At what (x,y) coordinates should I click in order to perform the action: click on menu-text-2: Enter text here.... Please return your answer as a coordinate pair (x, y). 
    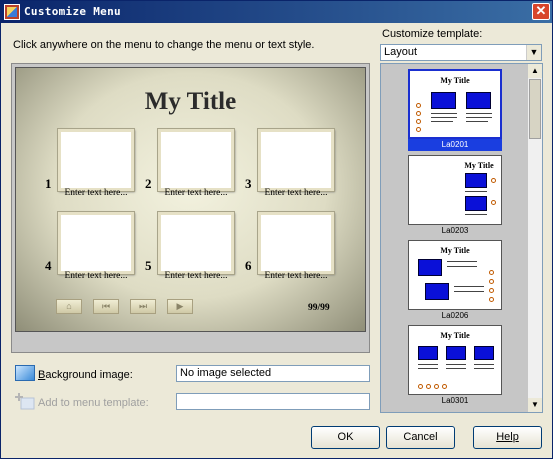
    Looking at the image, I should click on (196, 193).